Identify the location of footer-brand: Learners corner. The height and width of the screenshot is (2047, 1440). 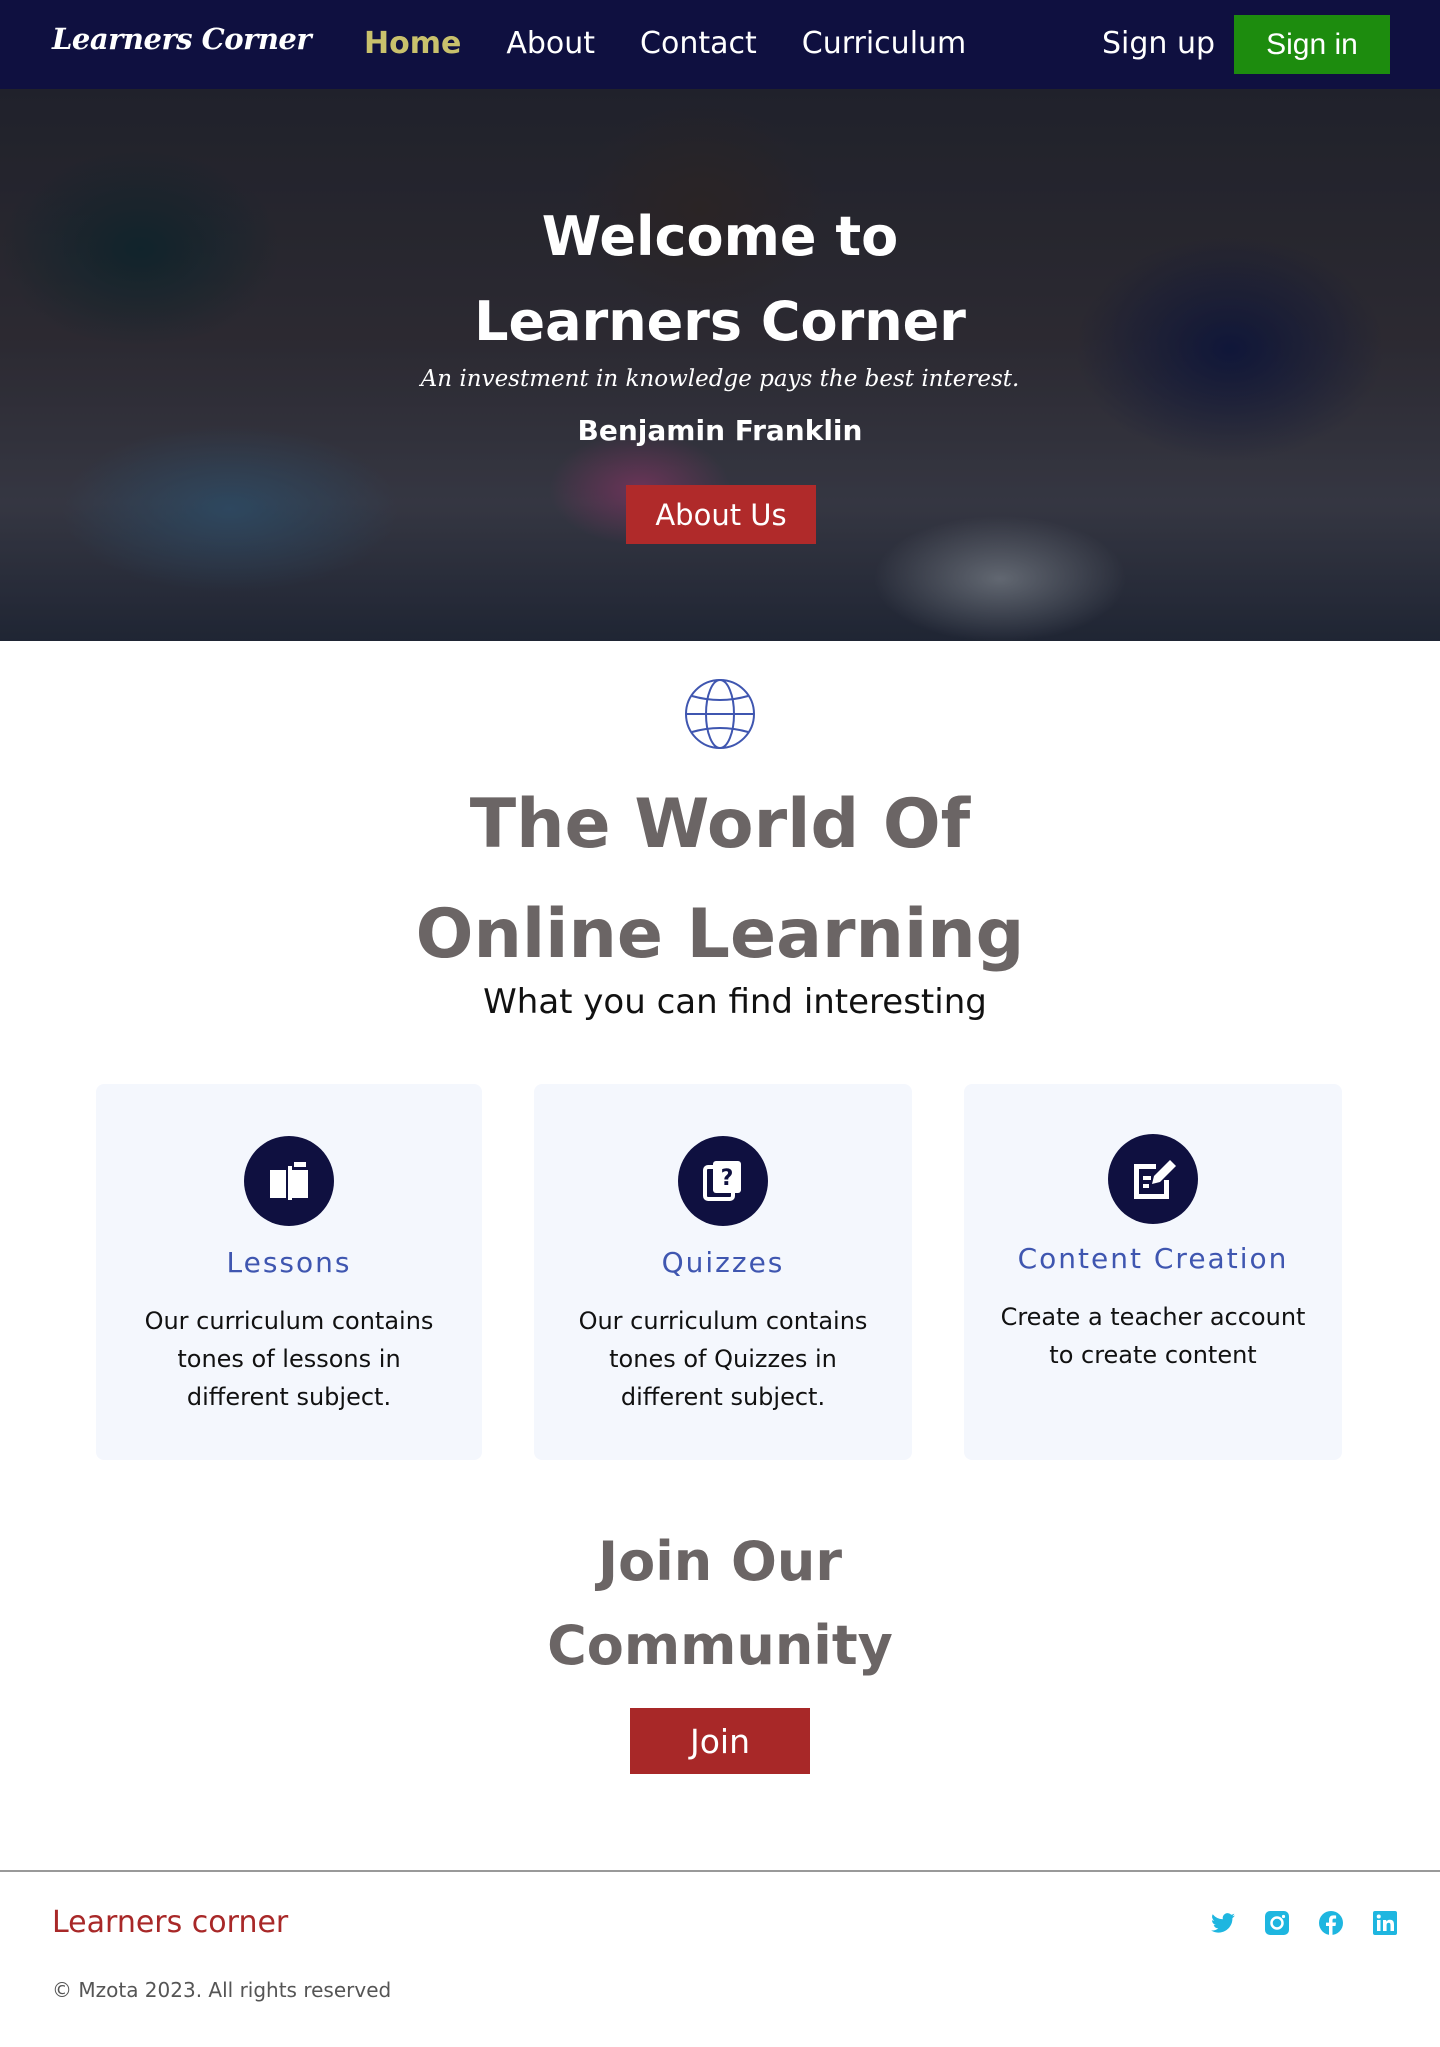
(170, 1922).